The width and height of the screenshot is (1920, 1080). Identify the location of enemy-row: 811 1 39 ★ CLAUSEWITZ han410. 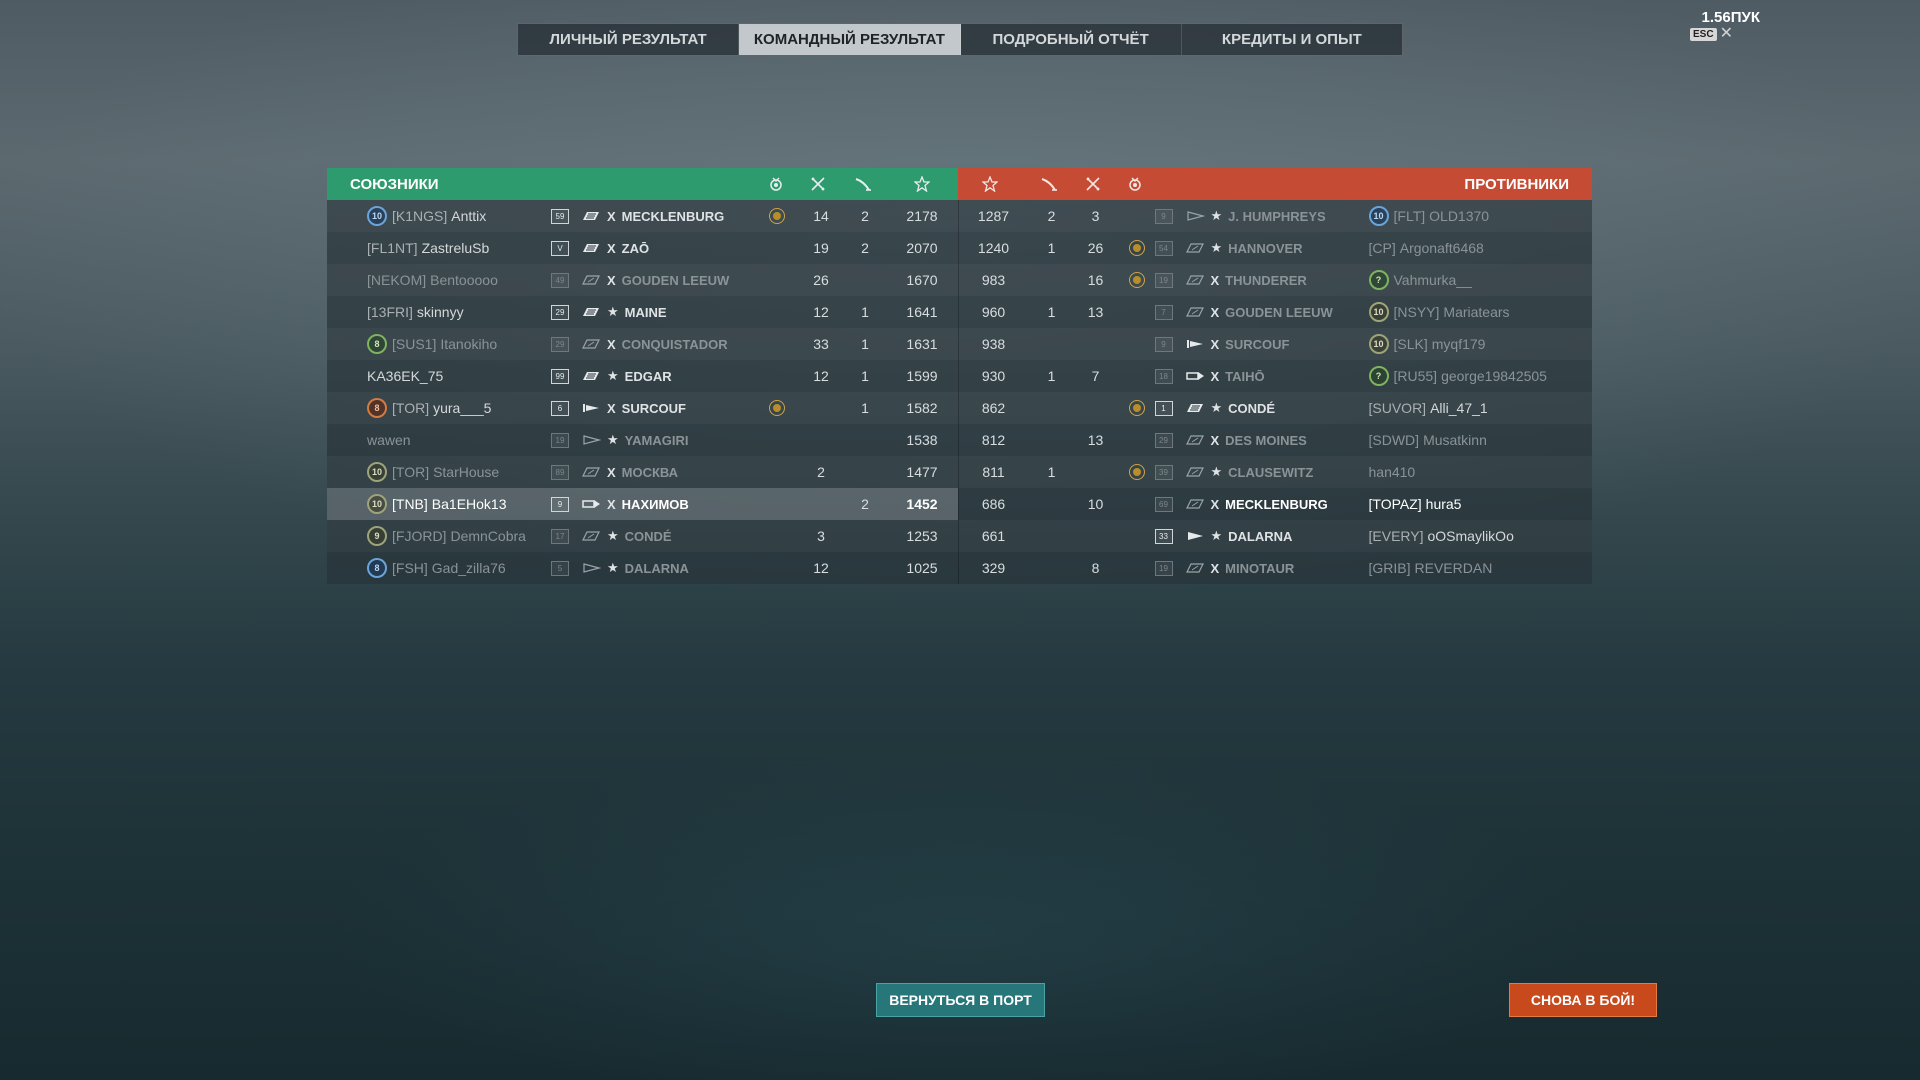
(1275, 472).